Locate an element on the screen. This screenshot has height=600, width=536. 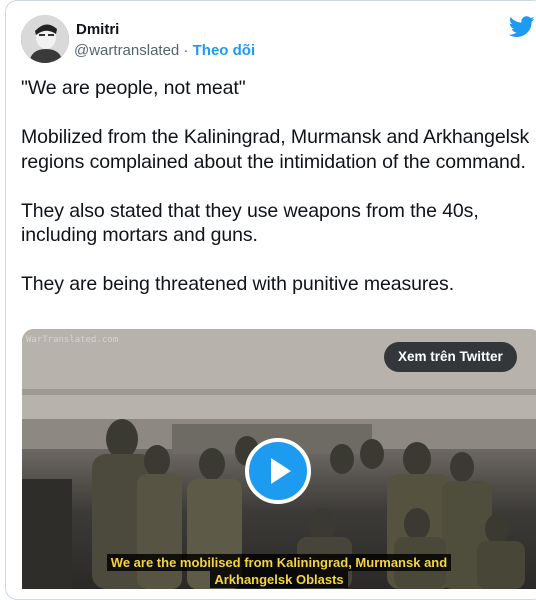
author-handle: @wartranslated is located at coordinates (126, 50).